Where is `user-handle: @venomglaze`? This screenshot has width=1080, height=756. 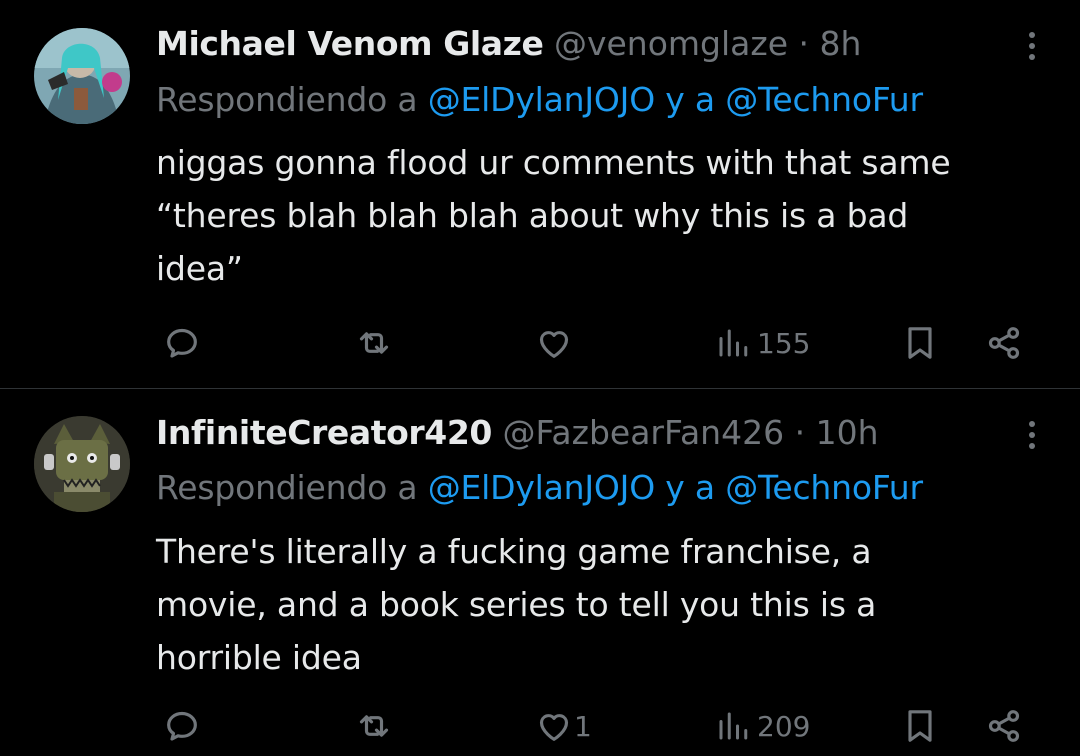 user-handle: @venomglaze is located at coordinates (671, 43).